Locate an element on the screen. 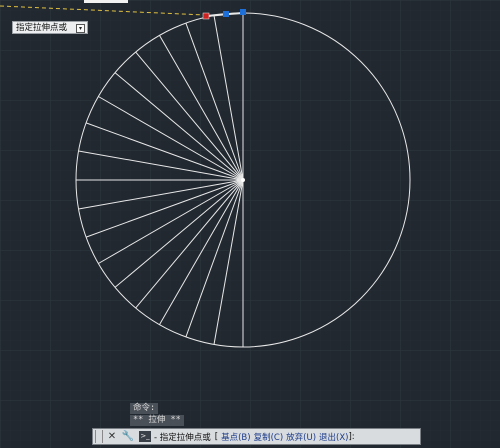 This screenshot has width=500, height=448. command-prompt-icon: >_ is located at coordinates (145, 436).